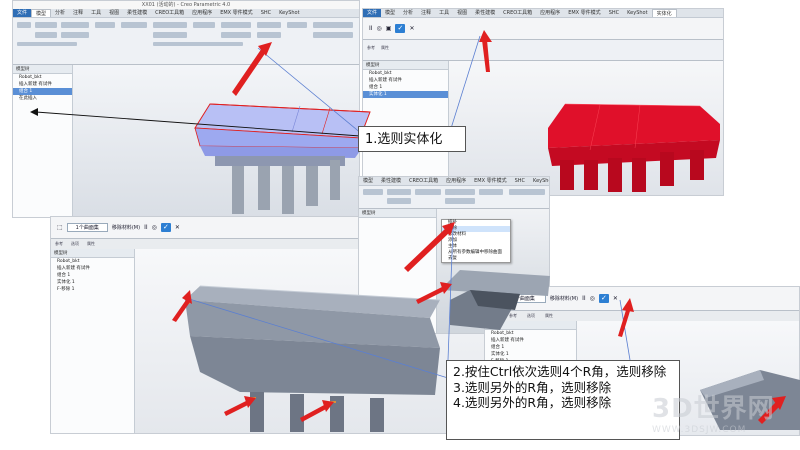 Image resolution: width=800 pixels, height=450 pixels. Describe the element at coordinates (713, 409) in the screenshot. I see `watermark-logo: 3D世界网` at that location.